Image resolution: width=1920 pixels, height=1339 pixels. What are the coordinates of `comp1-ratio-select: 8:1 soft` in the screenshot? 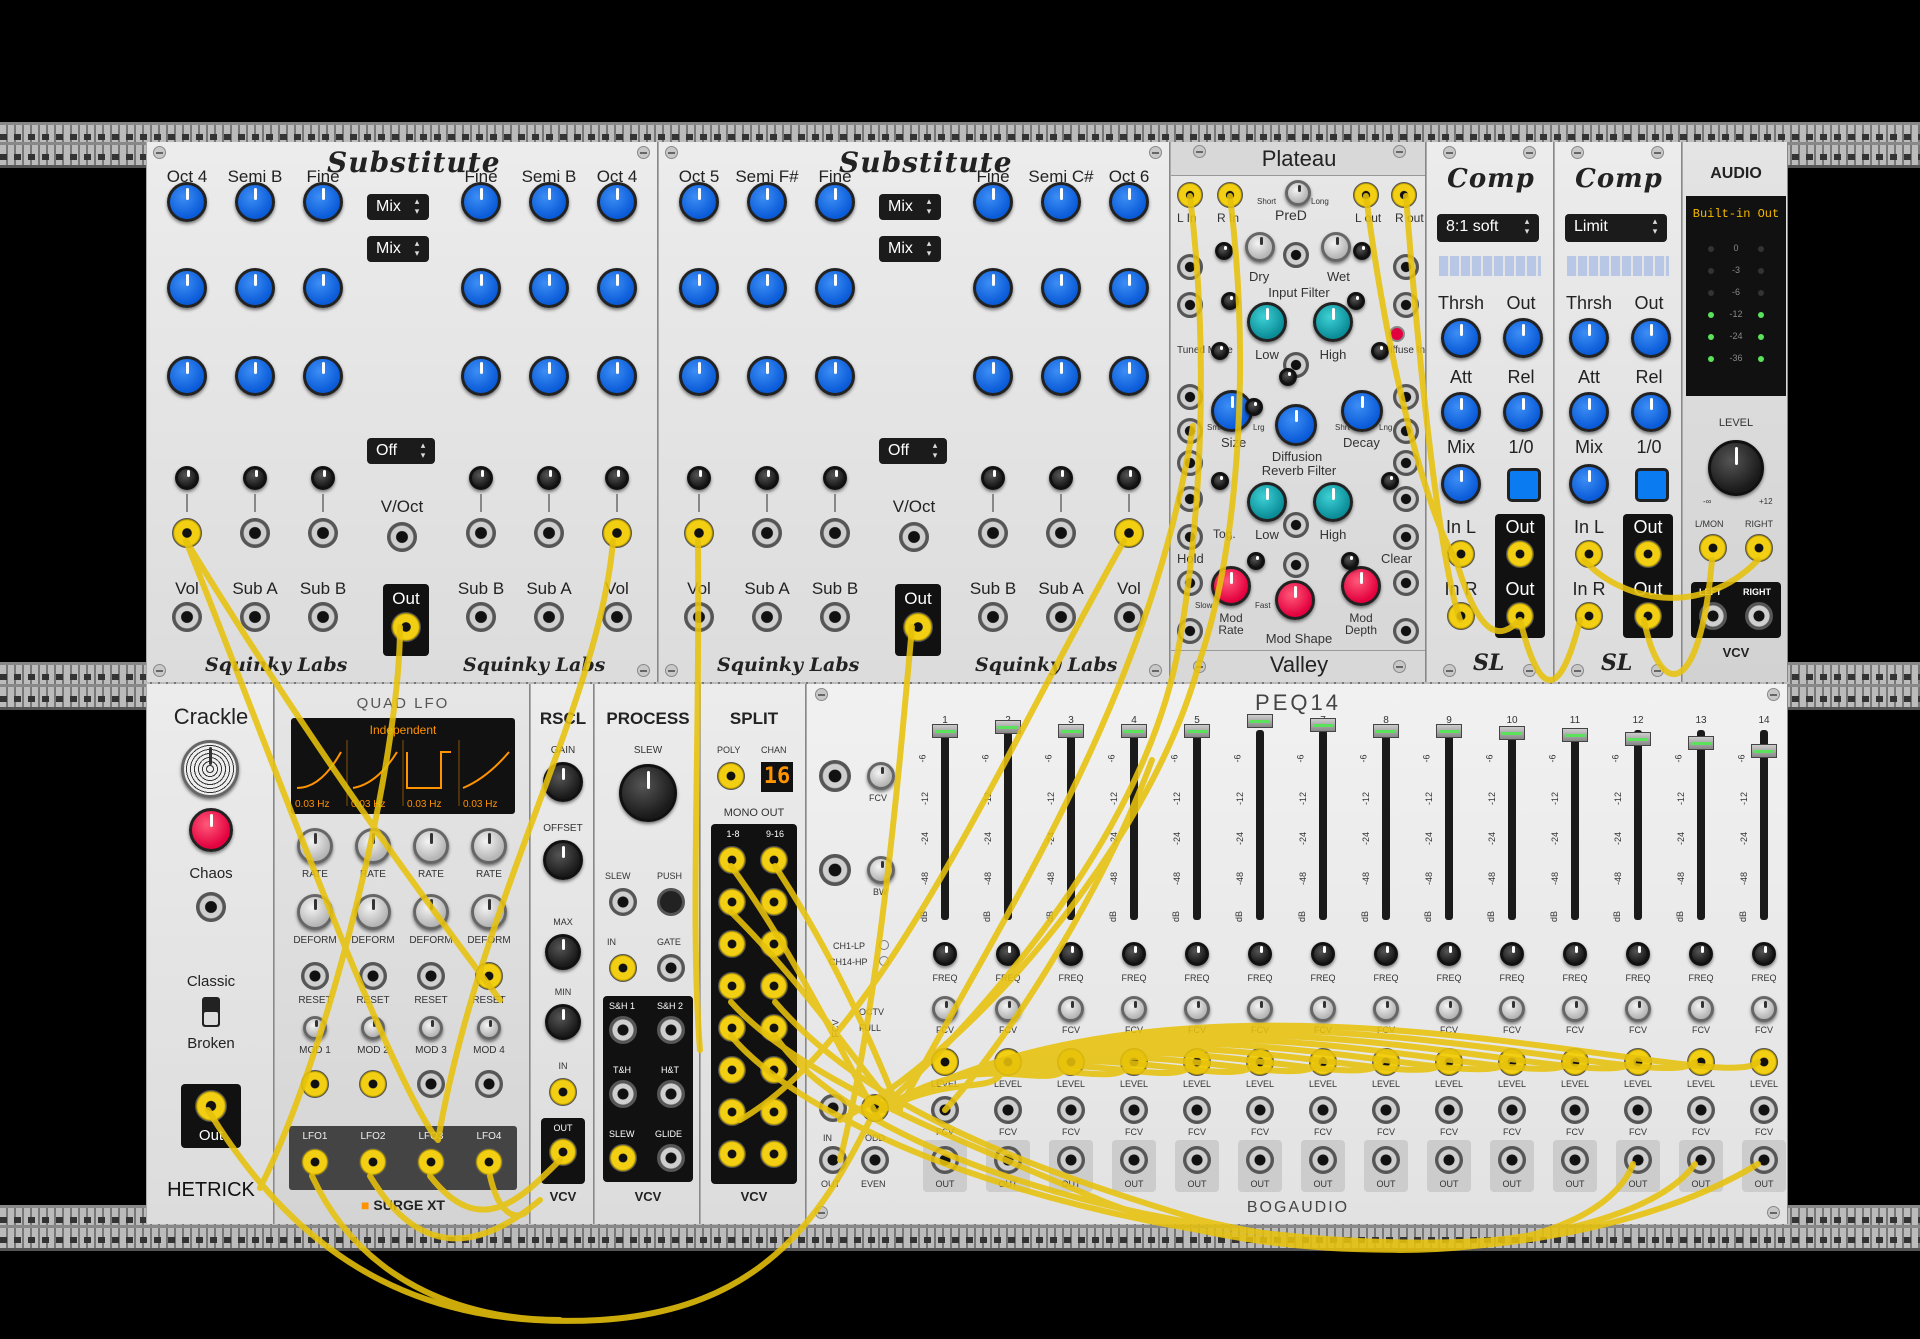 It's located at (1488, 228).